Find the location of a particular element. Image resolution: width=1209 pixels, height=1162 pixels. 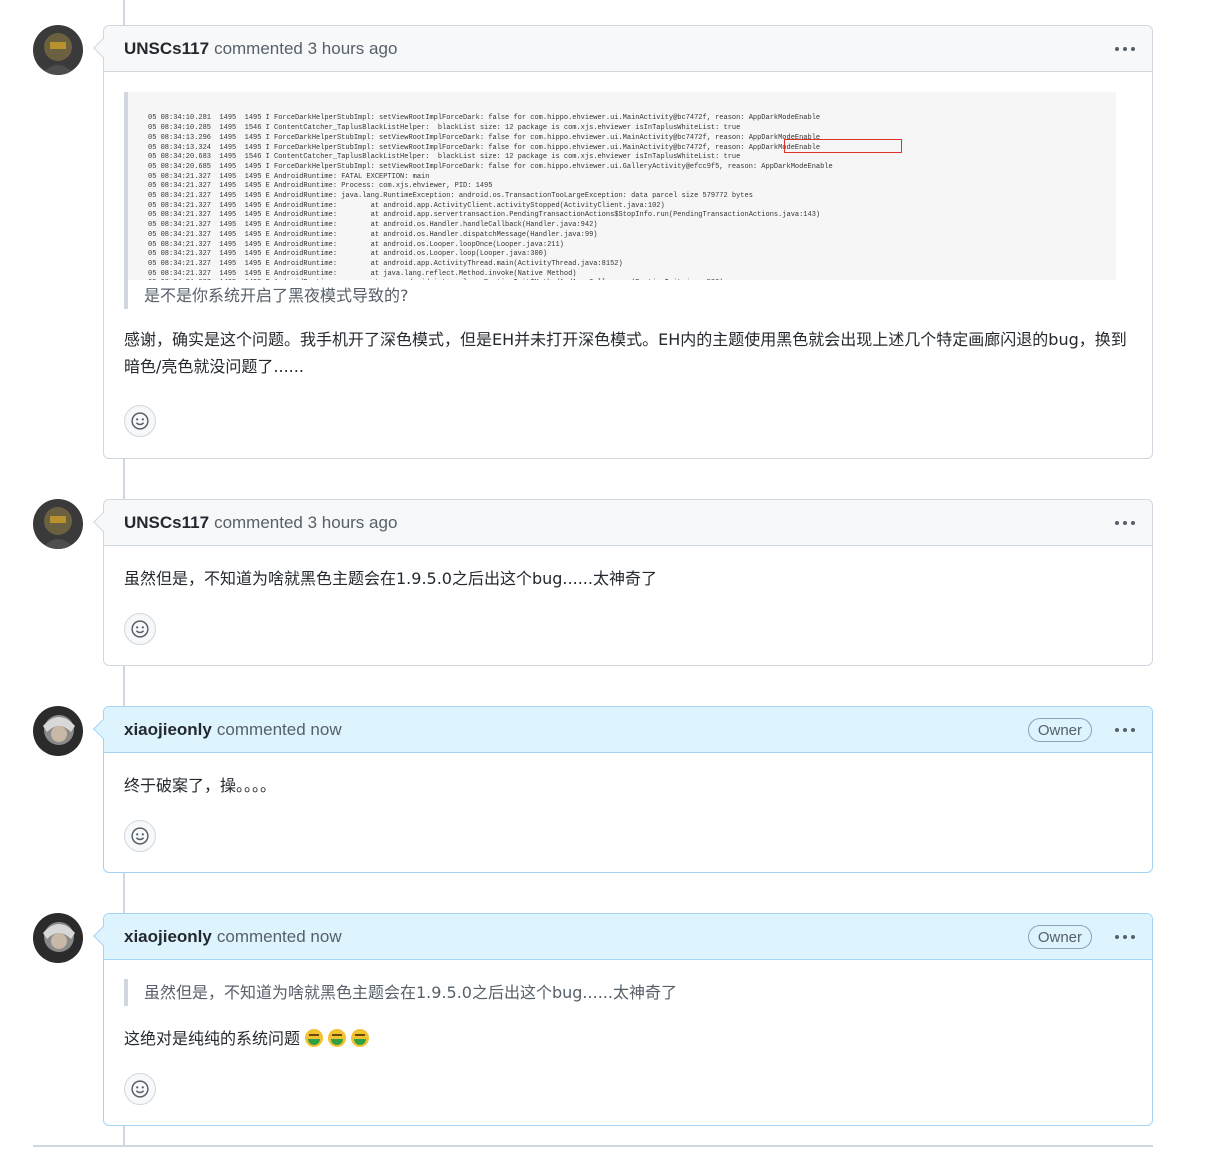

highlight-box is located at coordinates (843, 146).